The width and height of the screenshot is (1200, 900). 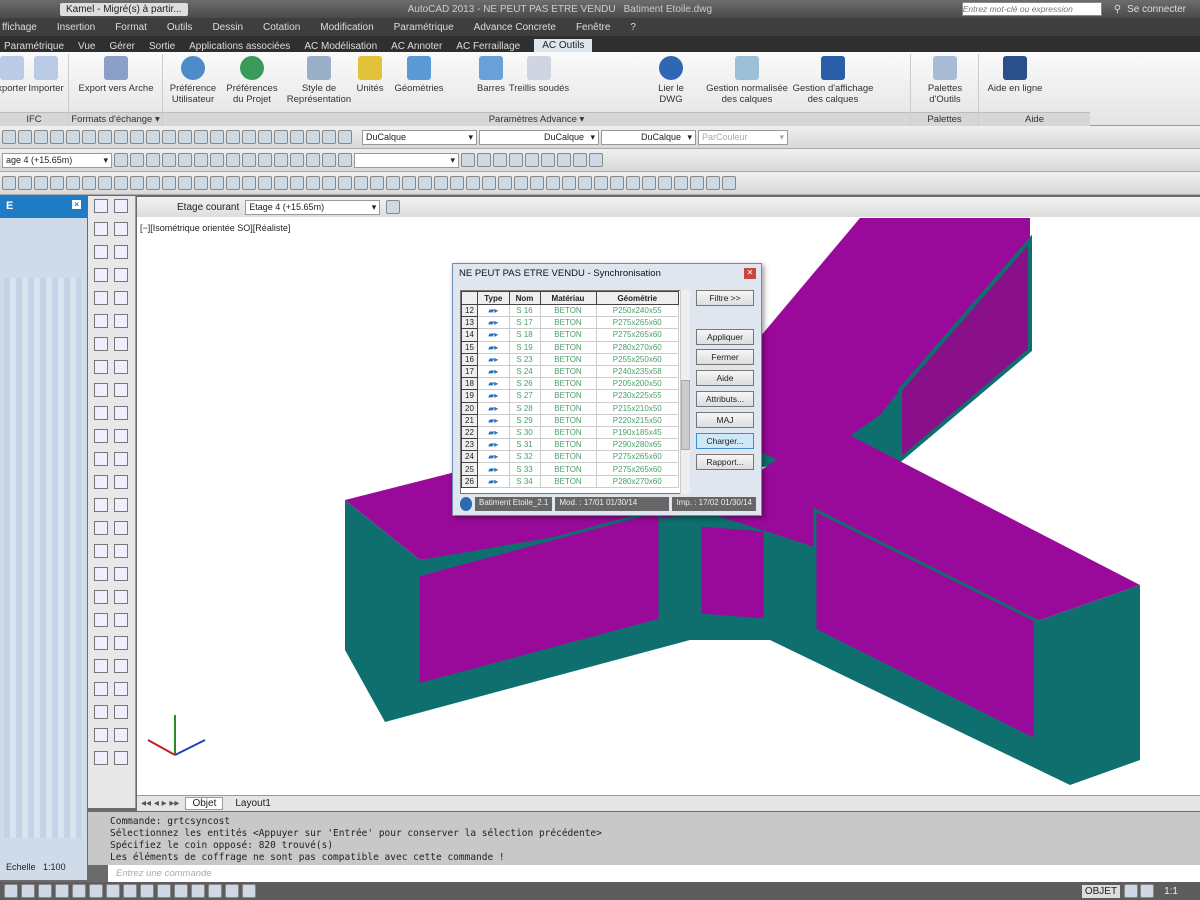 What do you see at coordinates (725, 357) in the screenshot?
I see `fermer-button: Fermer` at bounding box center [725, 357].